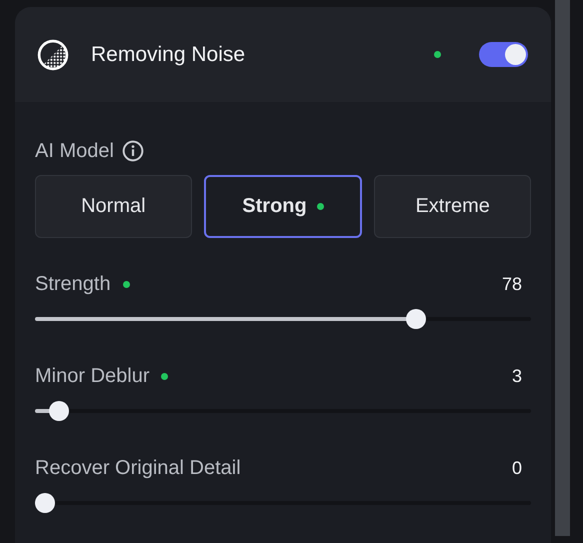  Describe the element at coordinates (113, 206) in the screenshot. I see `model-option-button: Normal` at that location.